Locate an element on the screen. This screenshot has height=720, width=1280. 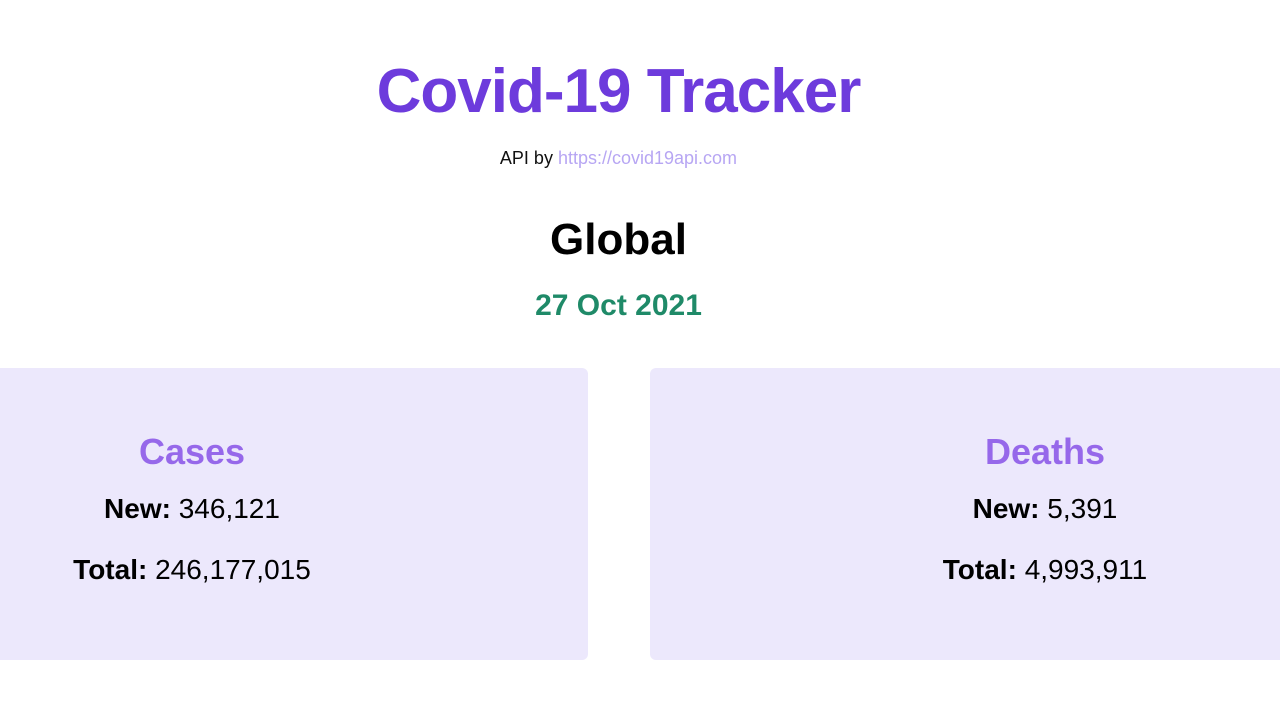
deaths-card-content: Deaths New: 5,391 Total: 4,993,911 is located at coordinates (1045, 522).